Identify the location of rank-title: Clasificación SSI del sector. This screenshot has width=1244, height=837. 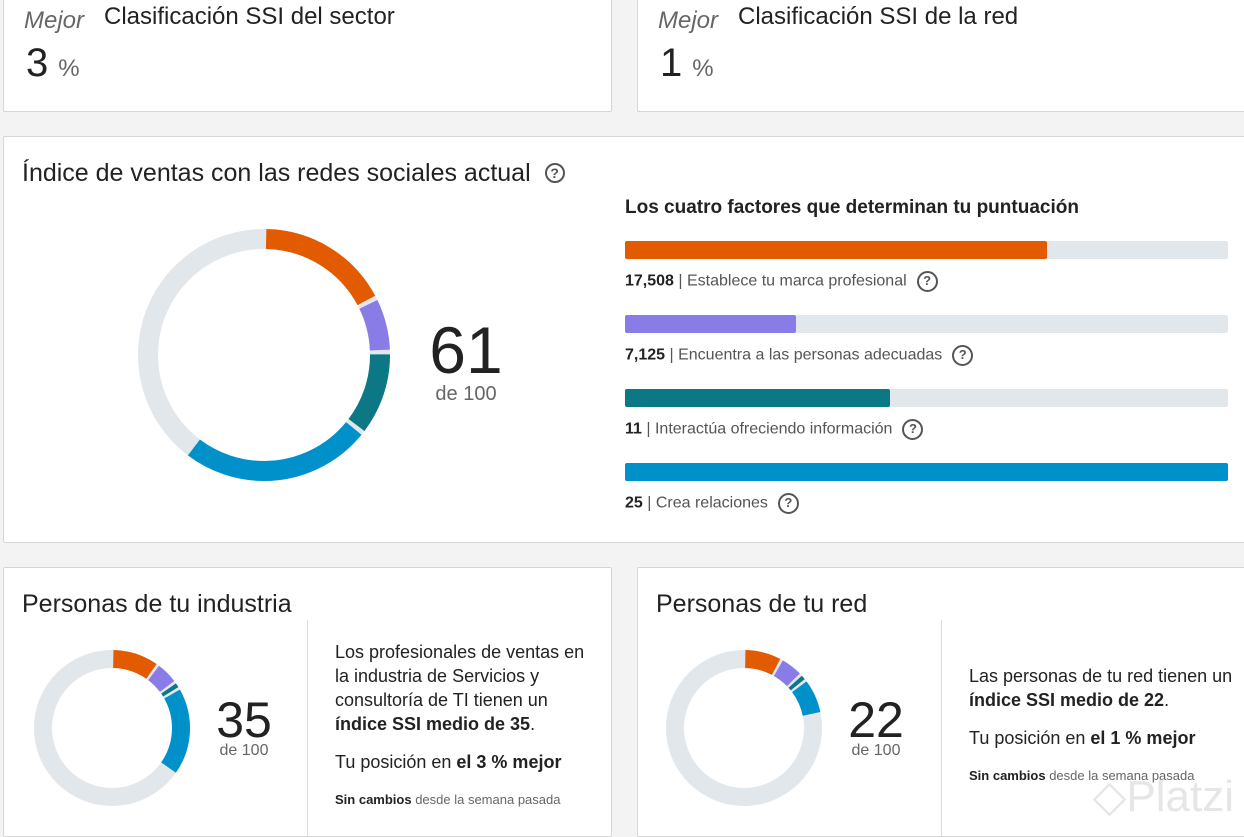
(249, 16).